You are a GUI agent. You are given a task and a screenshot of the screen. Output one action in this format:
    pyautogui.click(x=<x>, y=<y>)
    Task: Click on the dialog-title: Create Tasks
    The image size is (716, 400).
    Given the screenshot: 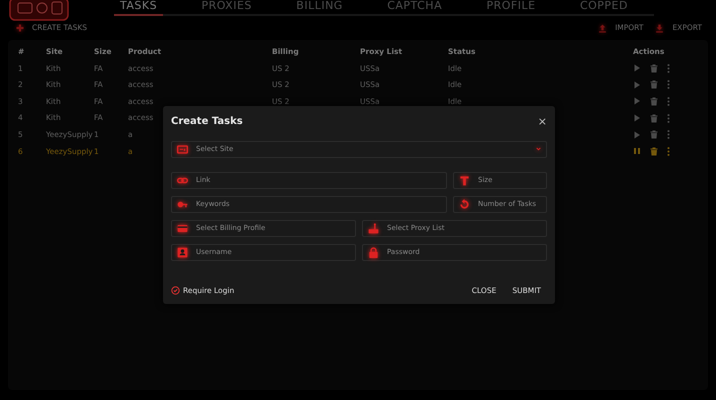 What is the action you would take?
    pyautogui.click(x=207, y=122)
    